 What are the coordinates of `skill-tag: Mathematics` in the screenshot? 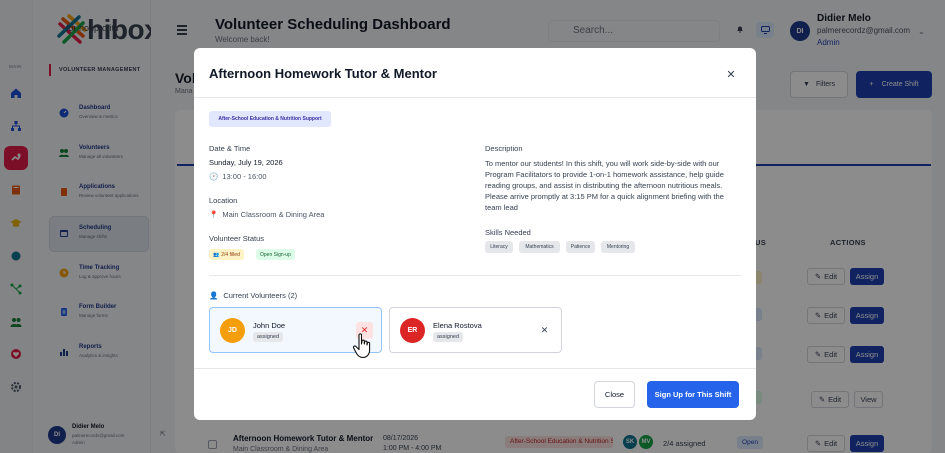 It's located at (539, 247).